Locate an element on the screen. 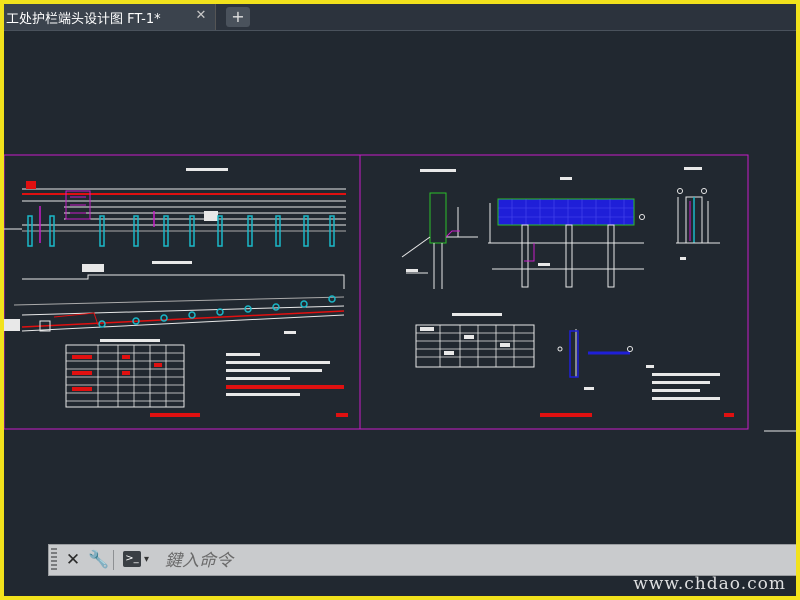 This screenshot has height=600, width=800. left-sheet-title-bar is located at coordinates (175, 415).